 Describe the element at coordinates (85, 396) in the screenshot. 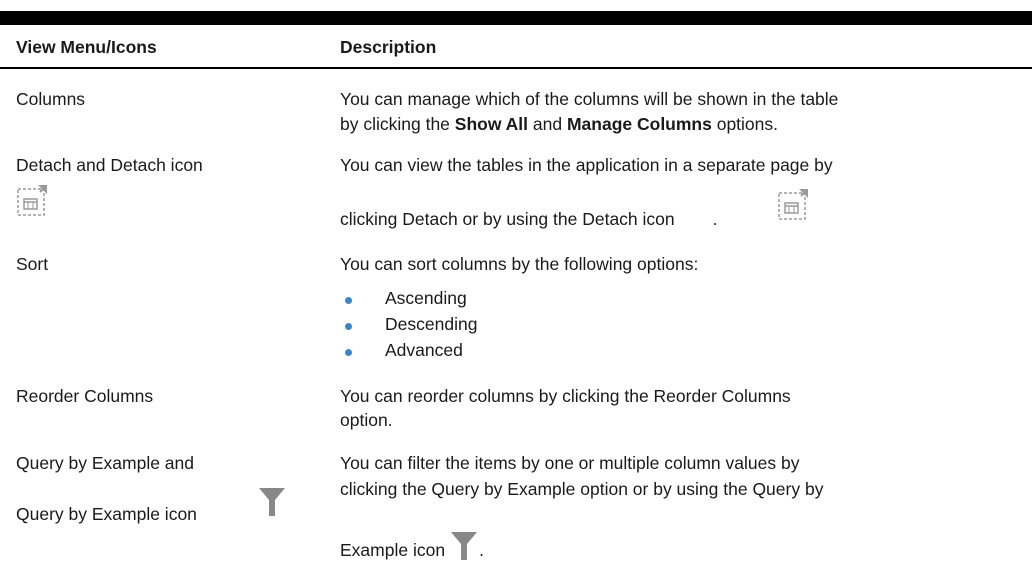

I see `row-reorder-name: Reorder Columns` at that location.